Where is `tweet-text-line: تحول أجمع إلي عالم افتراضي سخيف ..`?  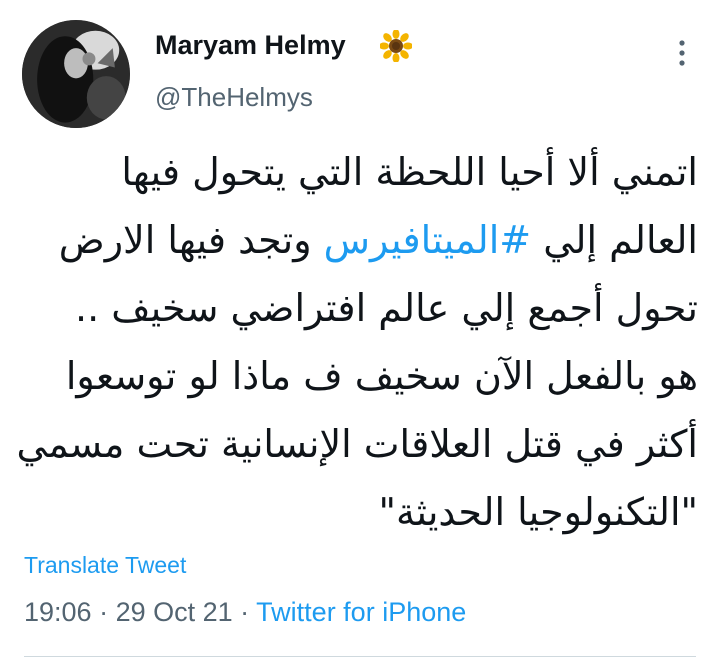
tweet-text-line: تحول أجمع إلي عالم افتراضي سخيف .. is located at coordinates (363, 308).